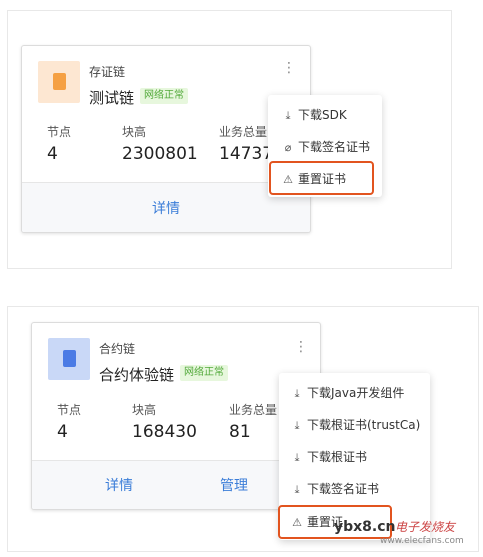  What do you see at coordinates (425, 527) in the screenshot?
I see `watermark-brand: 电子发烧友` at bounding box center [425, 527].